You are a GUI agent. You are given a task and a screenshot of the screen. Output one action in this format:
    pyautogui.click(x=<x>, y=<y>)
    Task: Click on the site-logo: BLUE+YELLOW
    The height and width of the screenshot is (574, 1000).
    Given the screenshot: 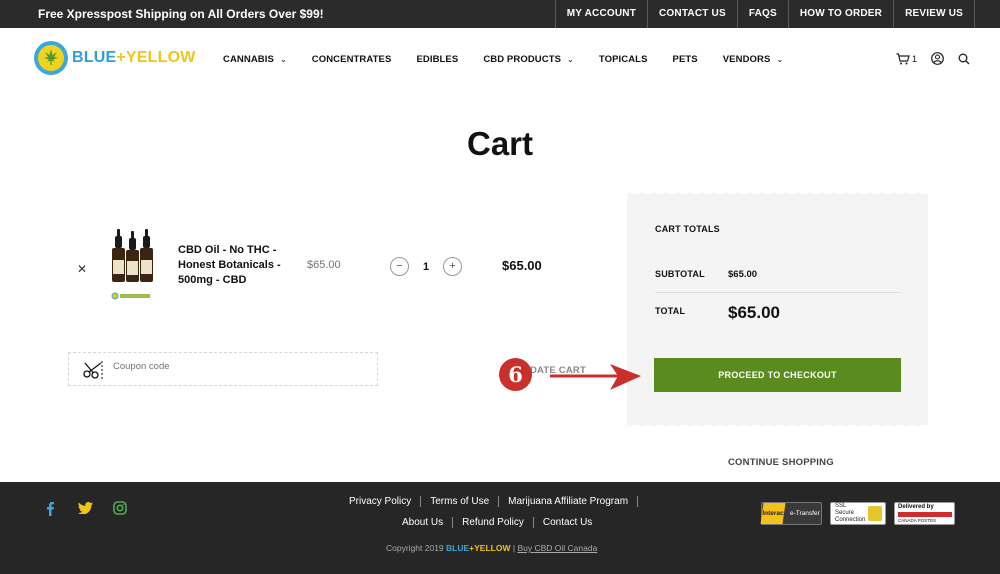 What is the action you would take?
    pyautogui.click(x=115, y=58)
    